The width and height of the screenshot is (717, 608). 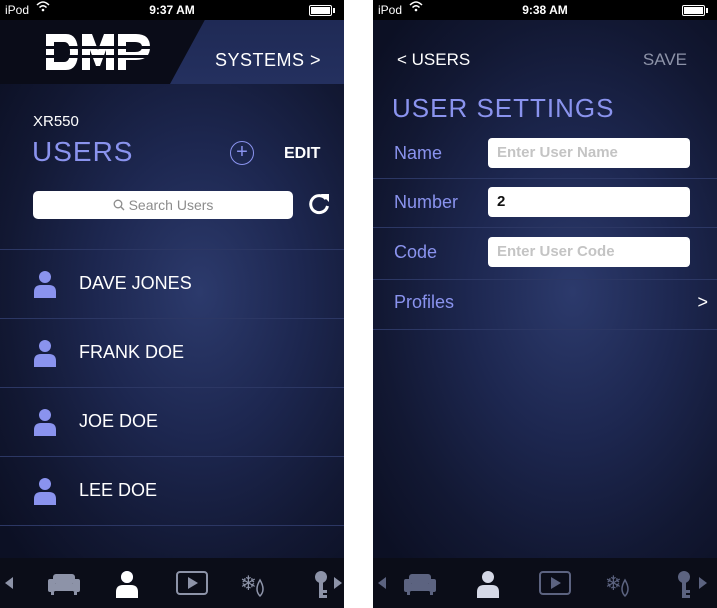 I want to click on user-name: DAVE JONES, so click(x=135, y=283).